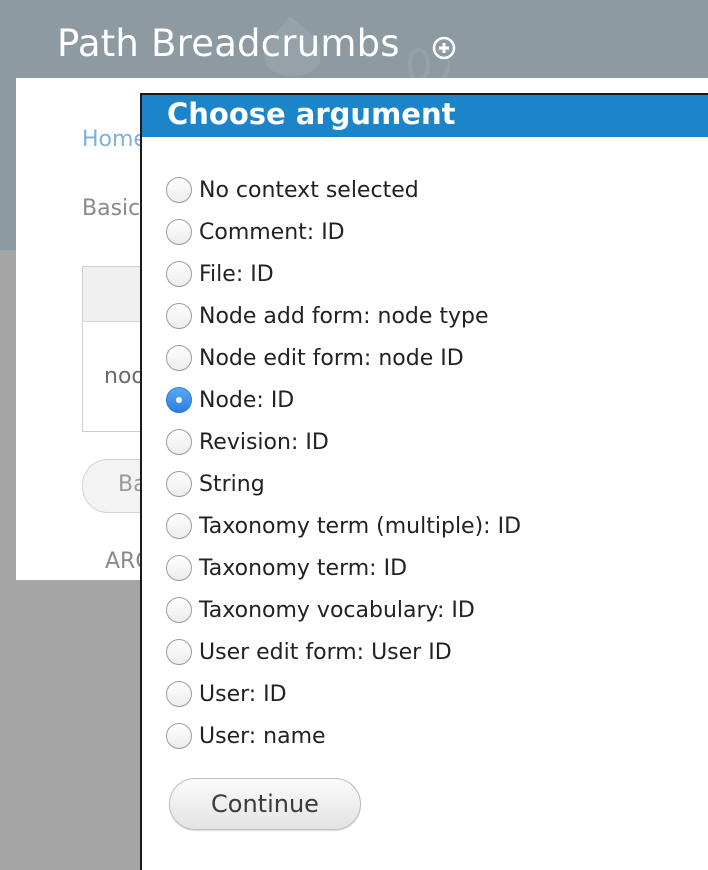 Image resolution: width=708 pixels, height=870 pixels. Describe the element at coordinates (265, 804) in the screenshot. I see `continue-button: Continue` at that location.